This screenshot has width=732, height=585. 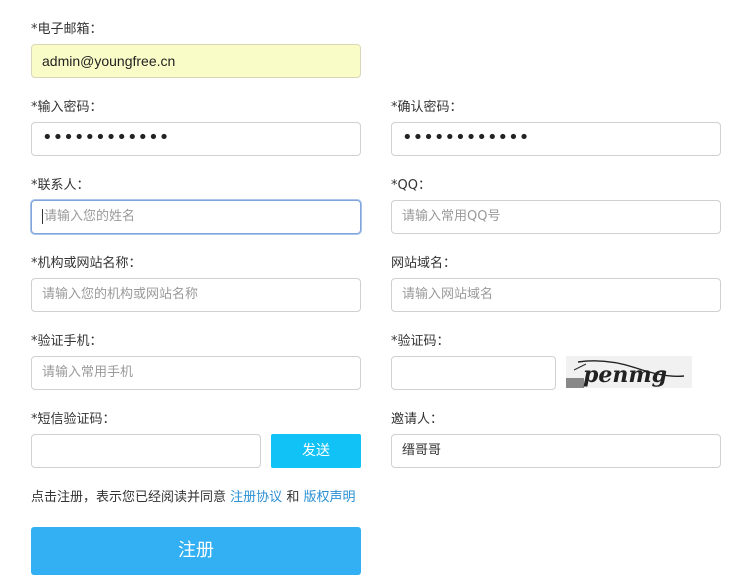 What do you see at coordinates (473, 373) in the screenshot?
I see `captcha-field` at bounding box center [473, 373].